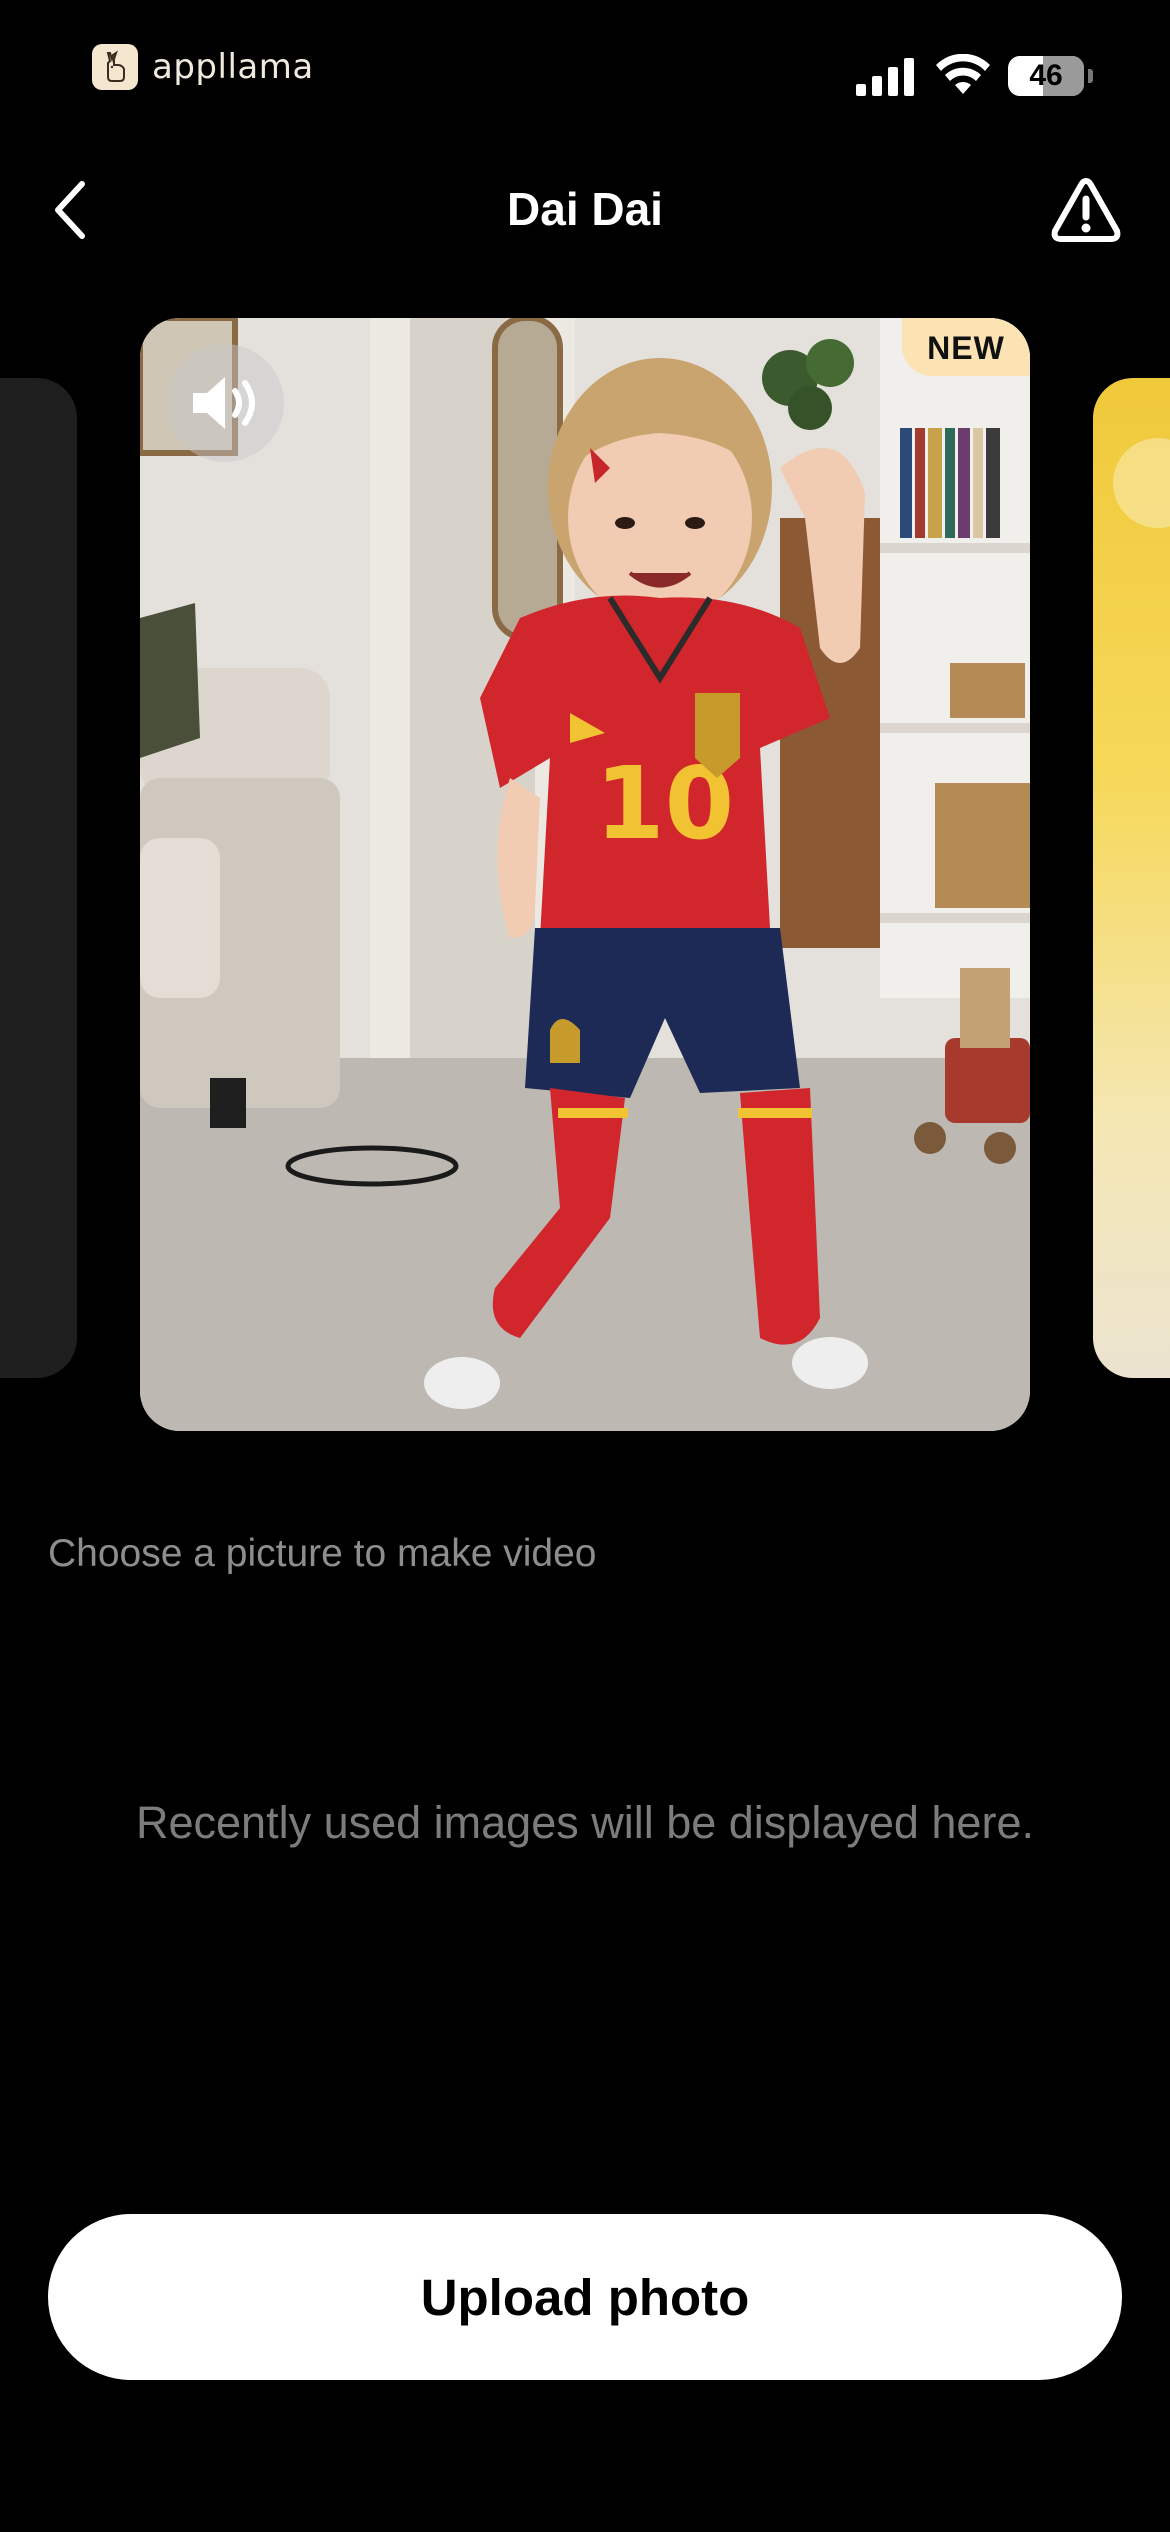  Describe the element at coordinates (585, 70) in the screenshot. I see `status-bar: appllama 46` at that location.